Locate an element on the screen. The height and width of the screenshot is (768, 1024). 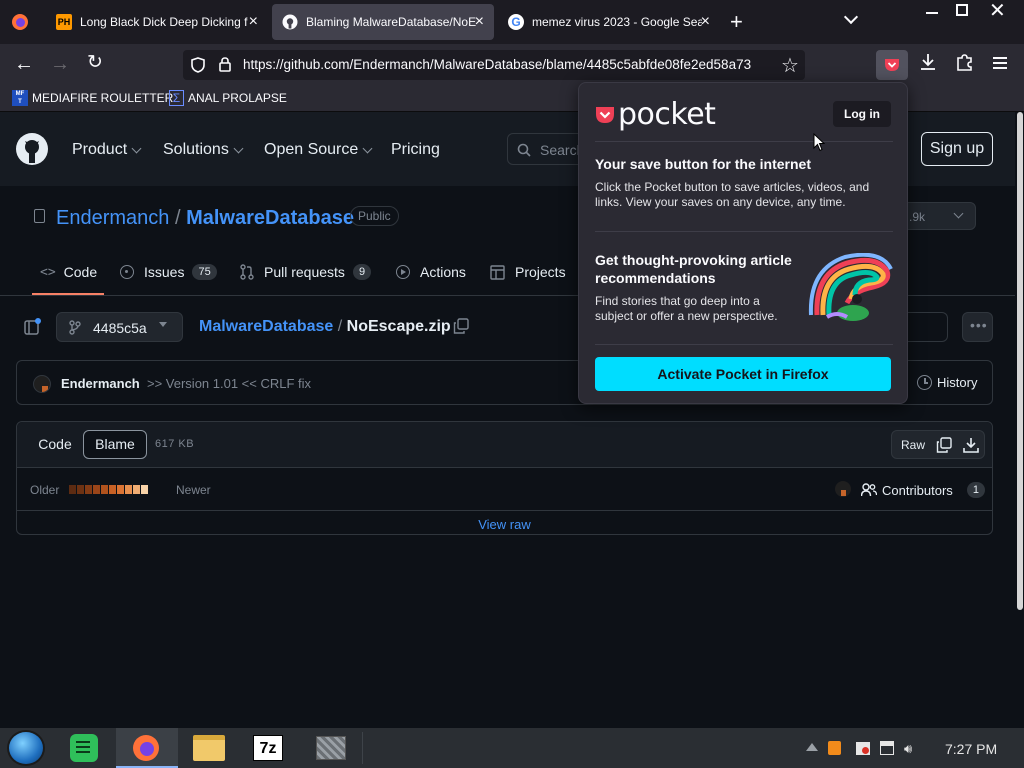
nav-label: Open Source is located at coordinates (311, 149).